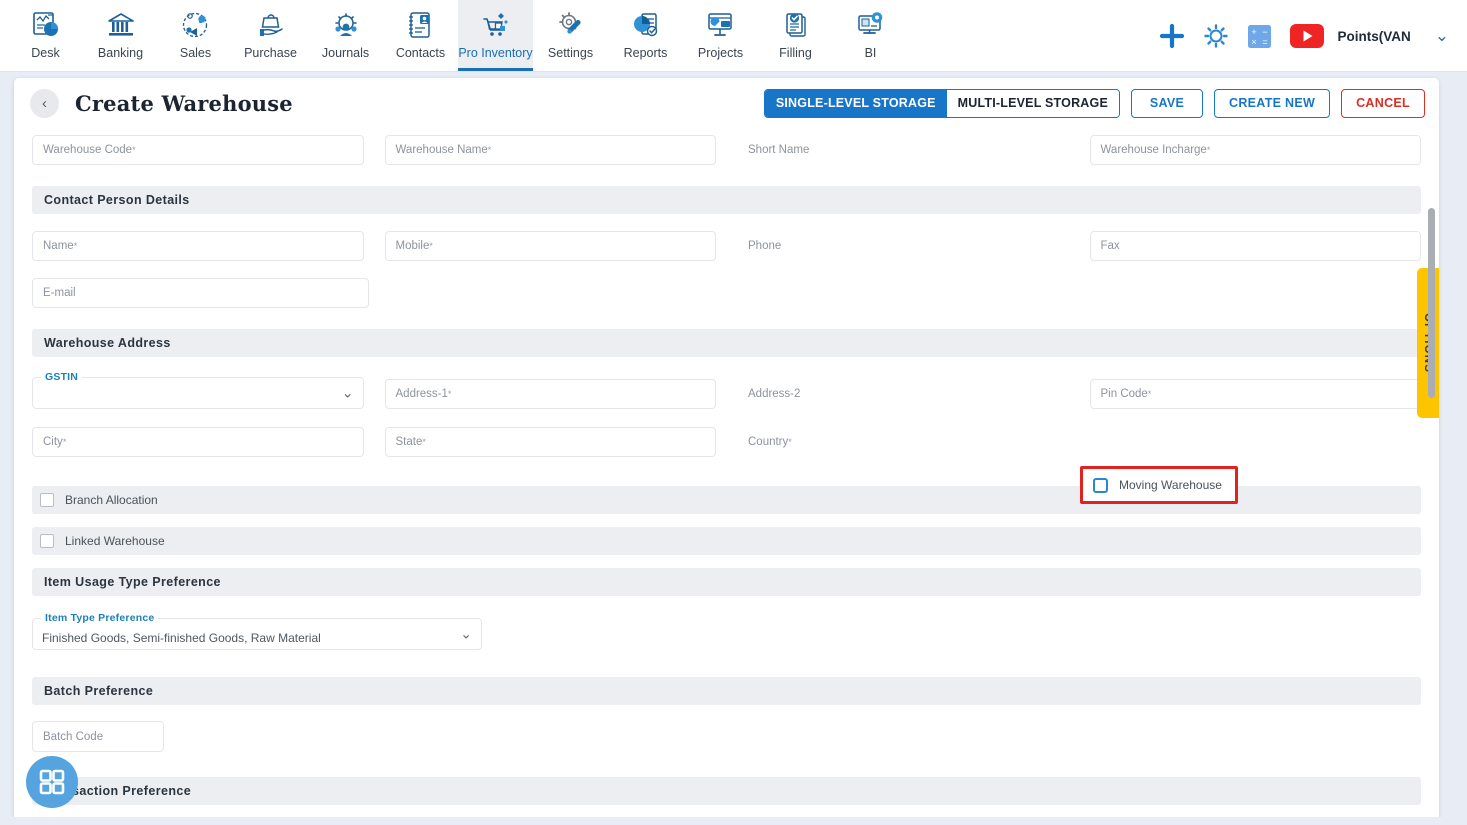 The width and height of the screenshot is (1467, 825). I want to click on nav-item-projects: Projects, so click(720, 35).